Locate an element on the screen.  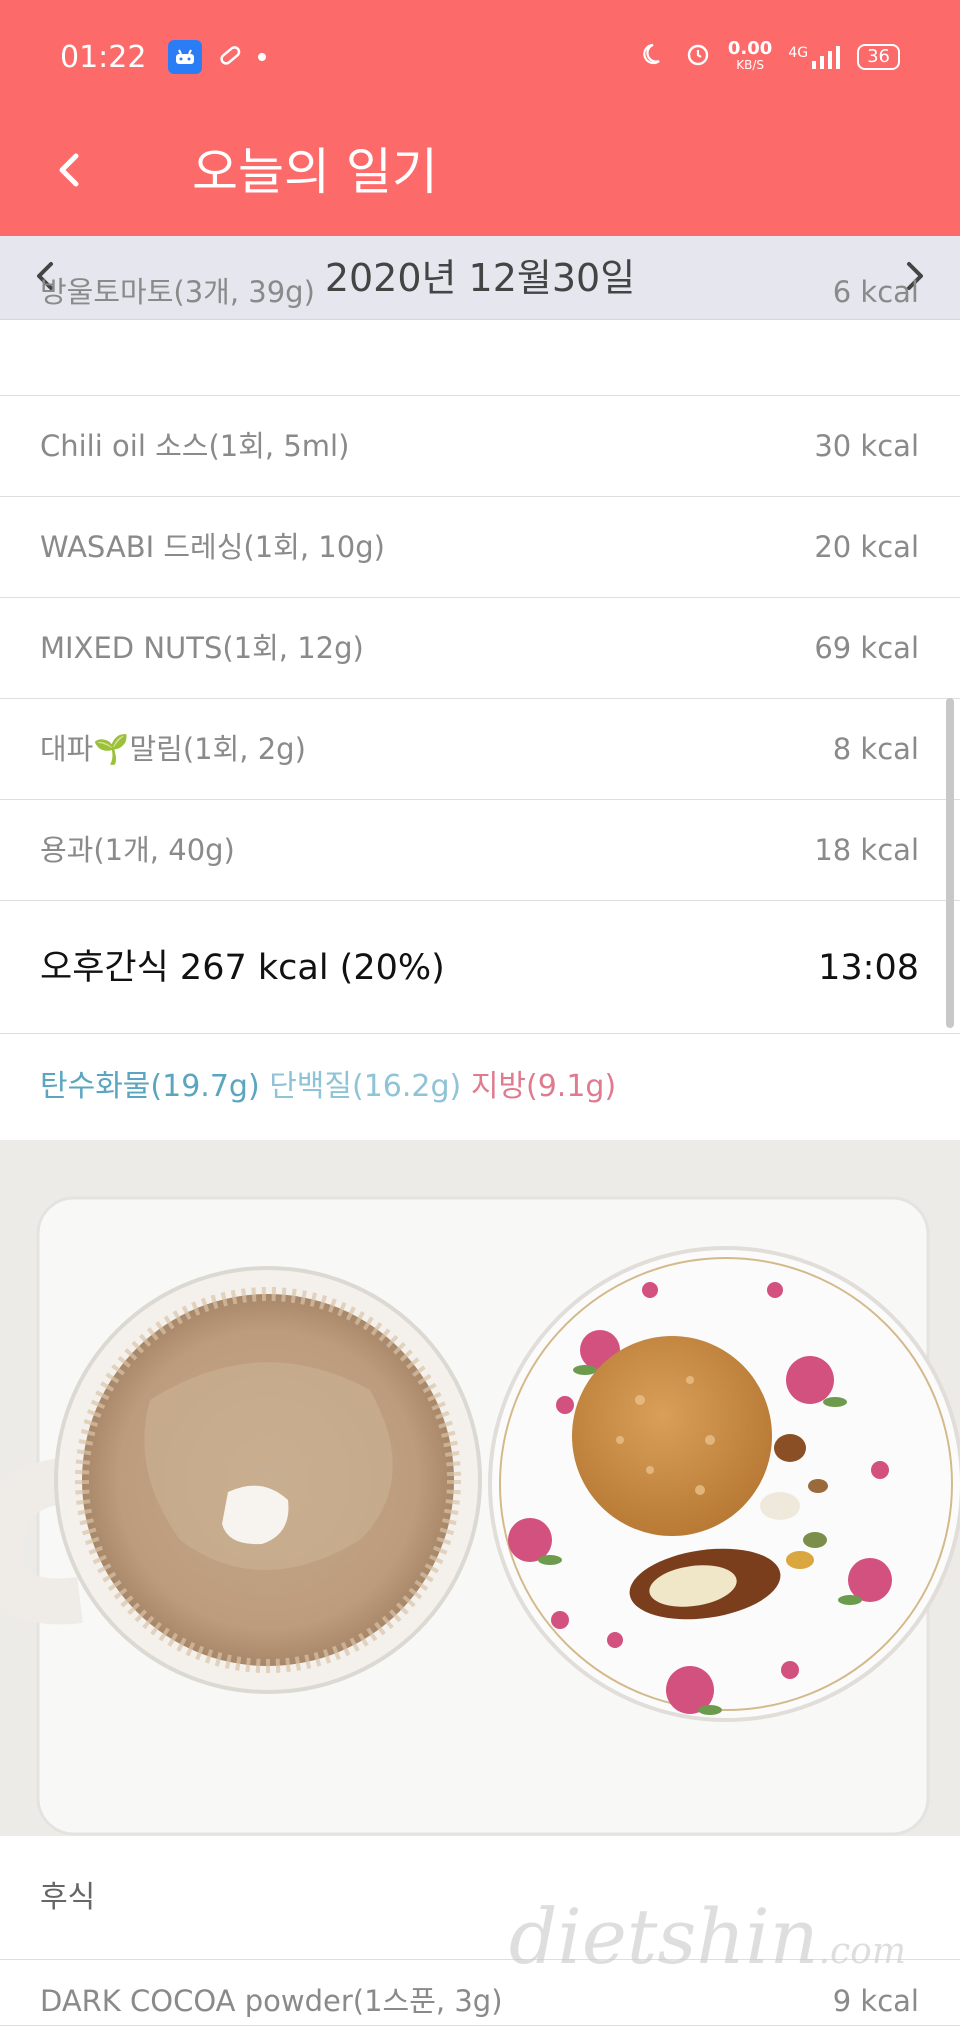
watermark-suffix: .com is located at coordinates (862, 1951).